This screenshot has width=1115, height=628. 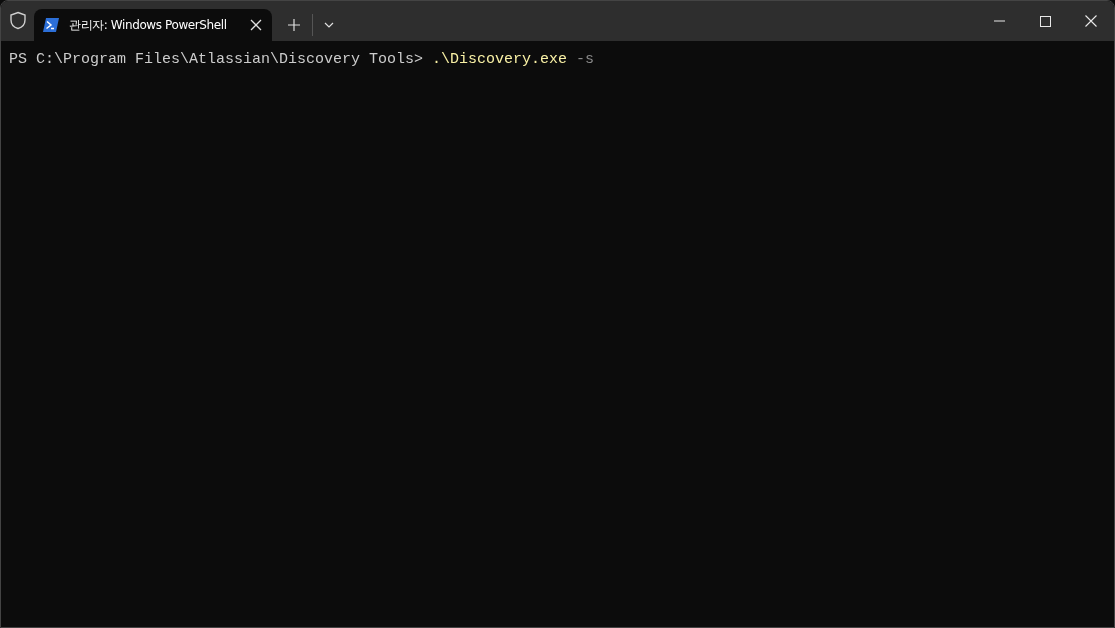 I want to click on shield-icon, so click(x=18, y=20).